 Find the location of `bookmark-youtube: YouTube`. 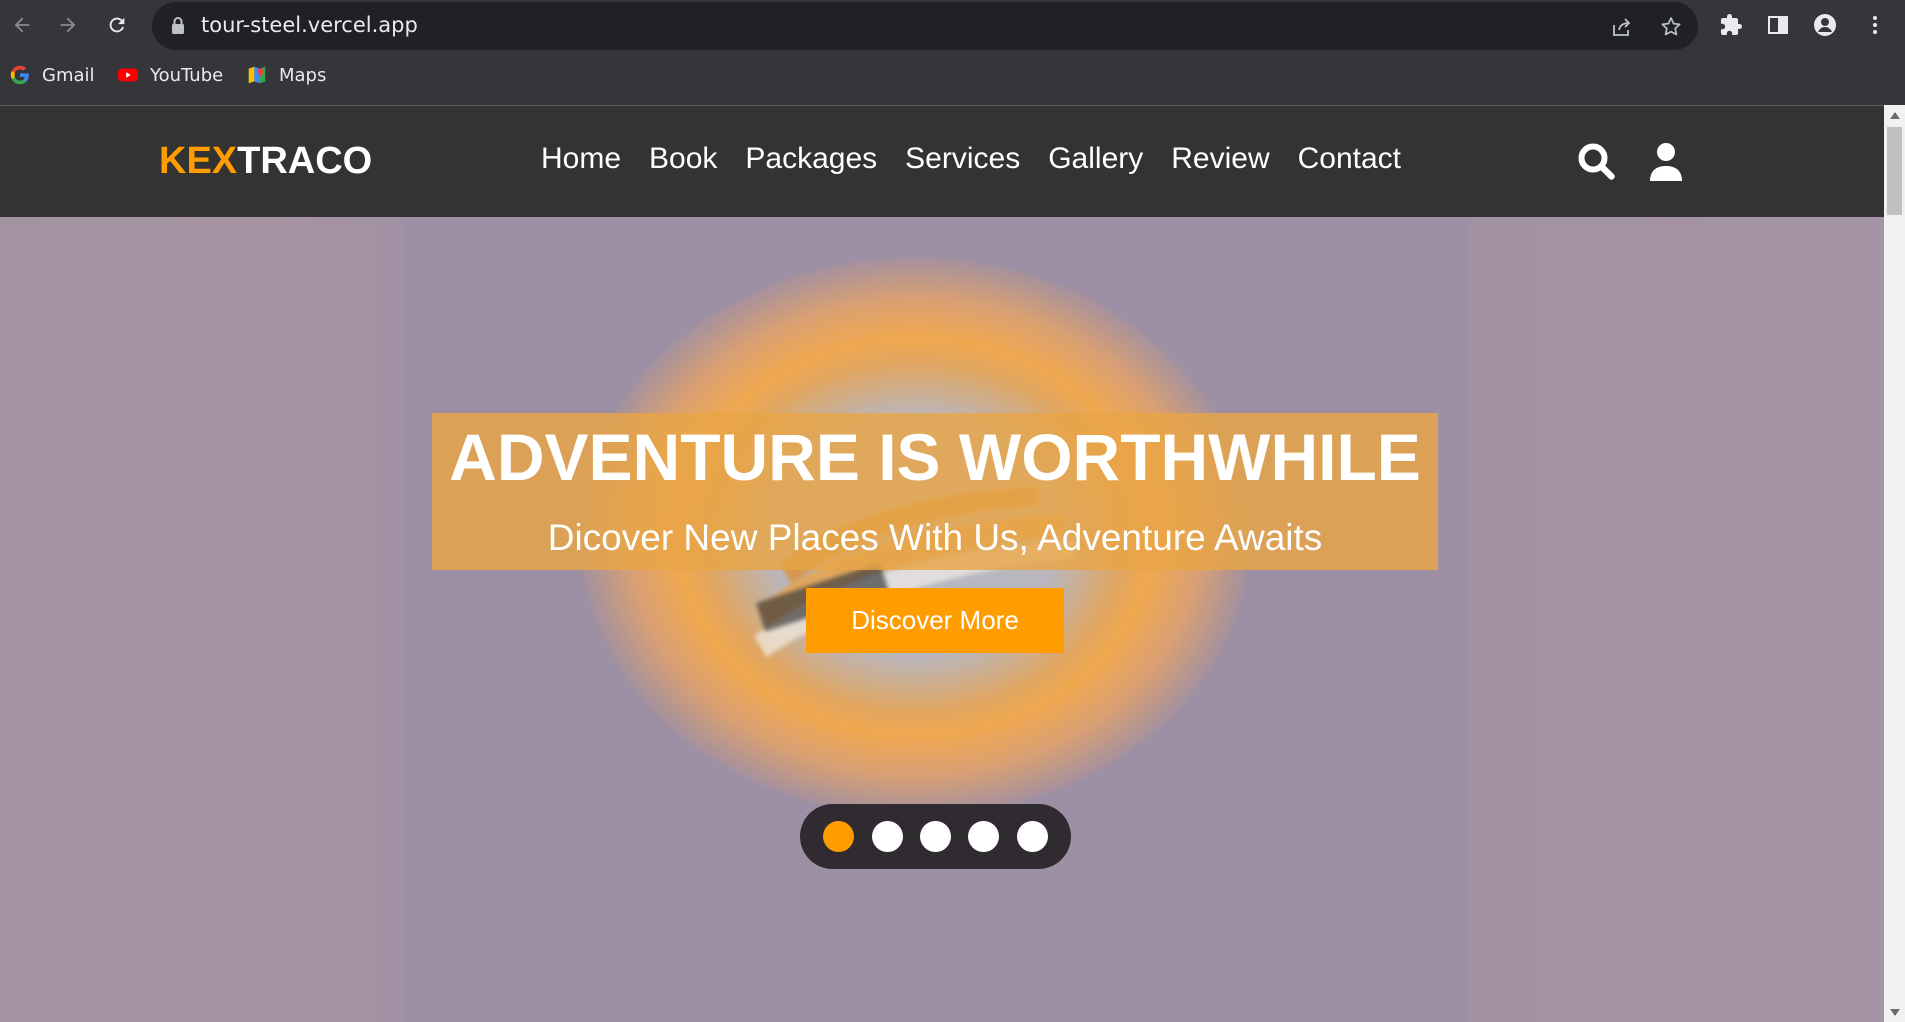

bookmark-youtube: YouTube is located at coordinates (169, 75).